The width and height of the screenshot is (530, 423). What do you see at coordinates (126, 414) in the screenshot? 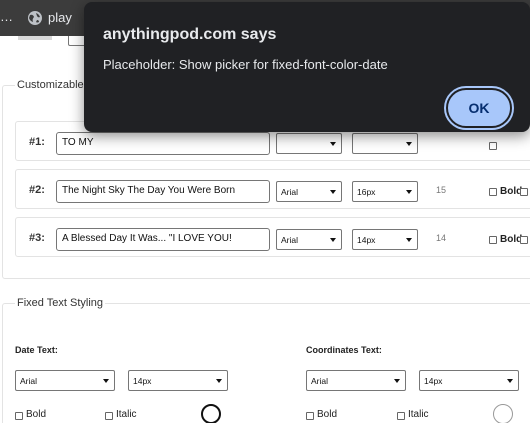
I see `date-italic-label: Italic` at bounding box center [126, 414].